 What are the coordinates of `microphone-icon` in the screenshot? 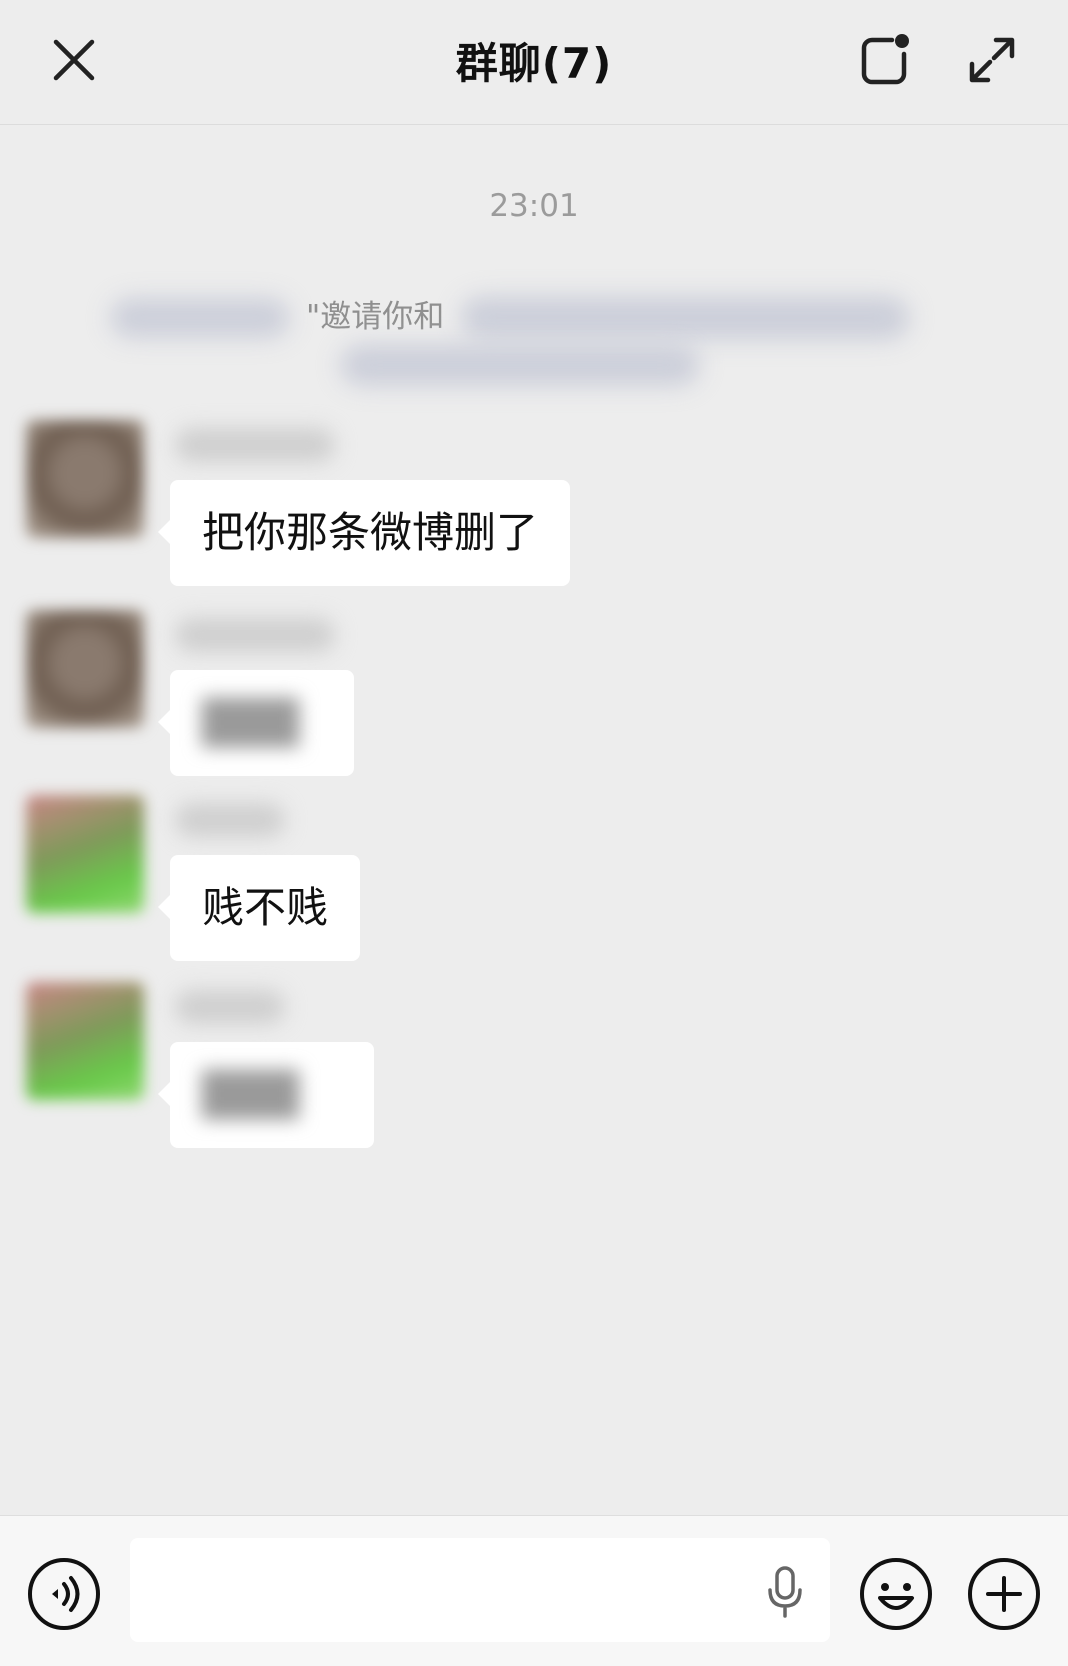 It's located at (785, 1592).